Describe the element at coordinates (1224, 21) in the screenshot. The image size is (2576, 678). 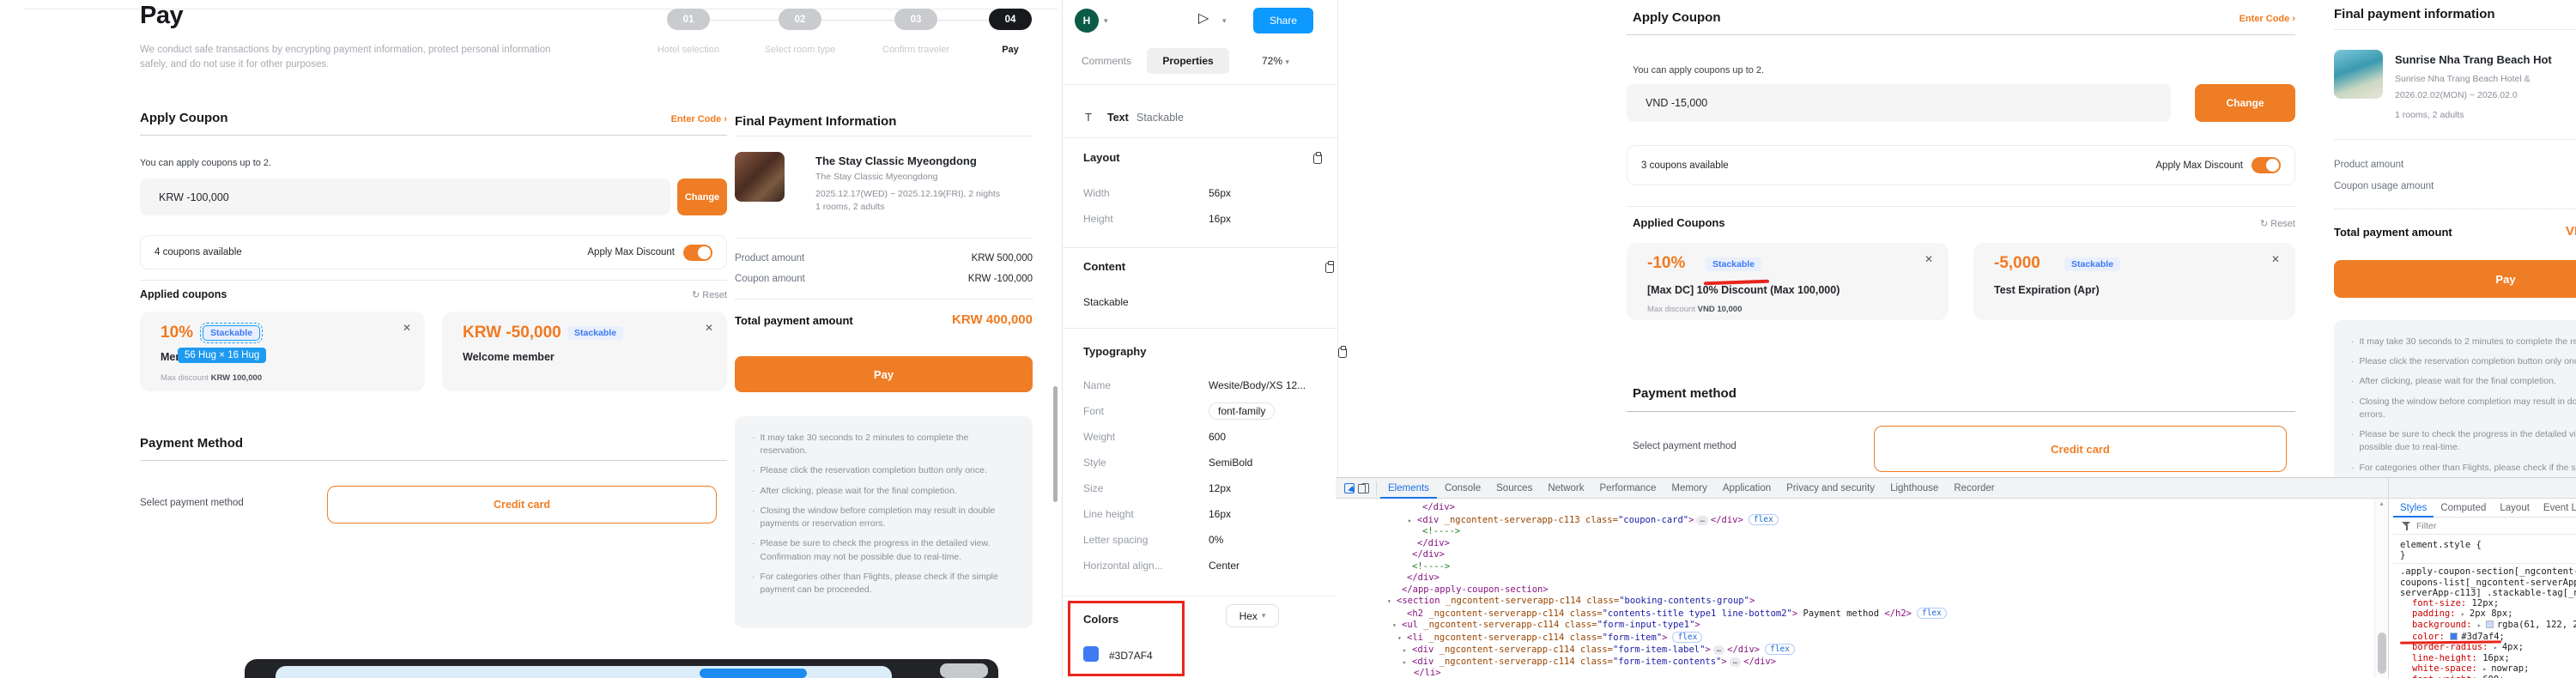
I see `play-chevron-icon: ▾` at that location.